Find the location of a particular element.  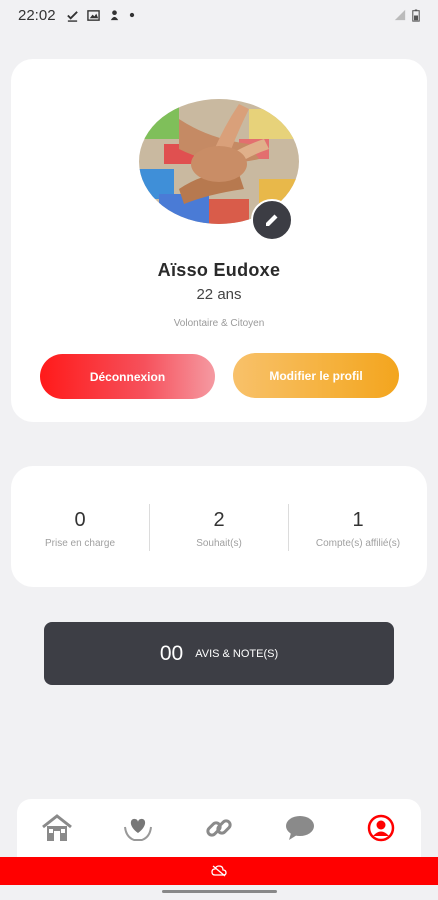

cloud-off-icon is located at coordinates (219, 871).